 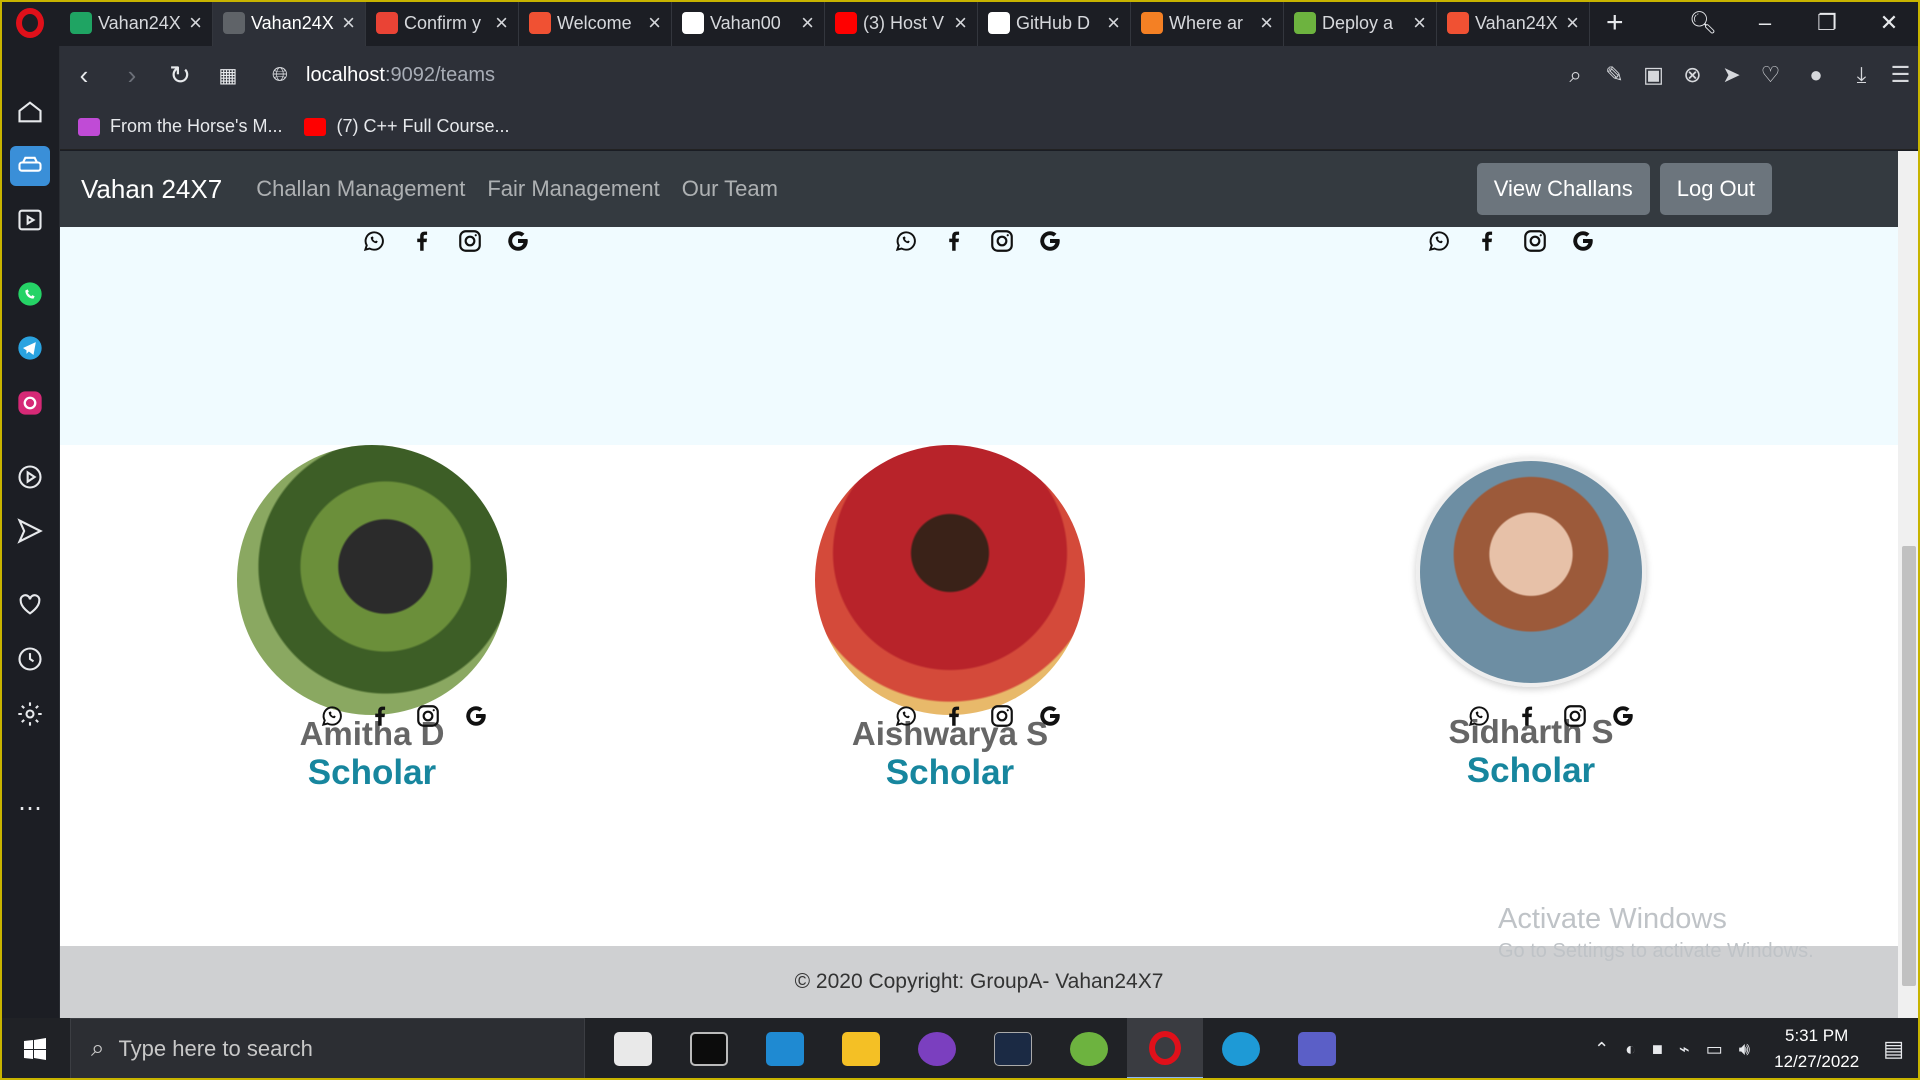 I want to click on car-icon, so click(x=30, y=166).